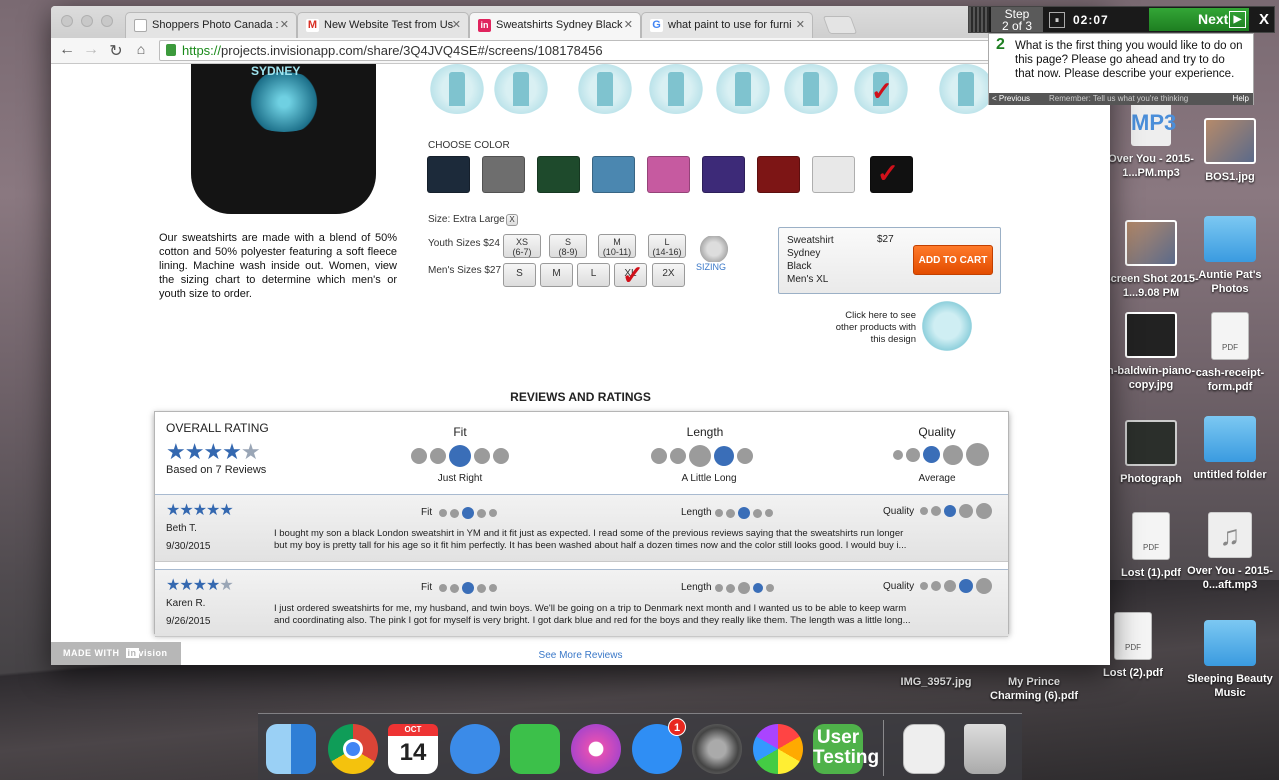  I want to click on youth-size-button: S (8-9), so click(568, 246).